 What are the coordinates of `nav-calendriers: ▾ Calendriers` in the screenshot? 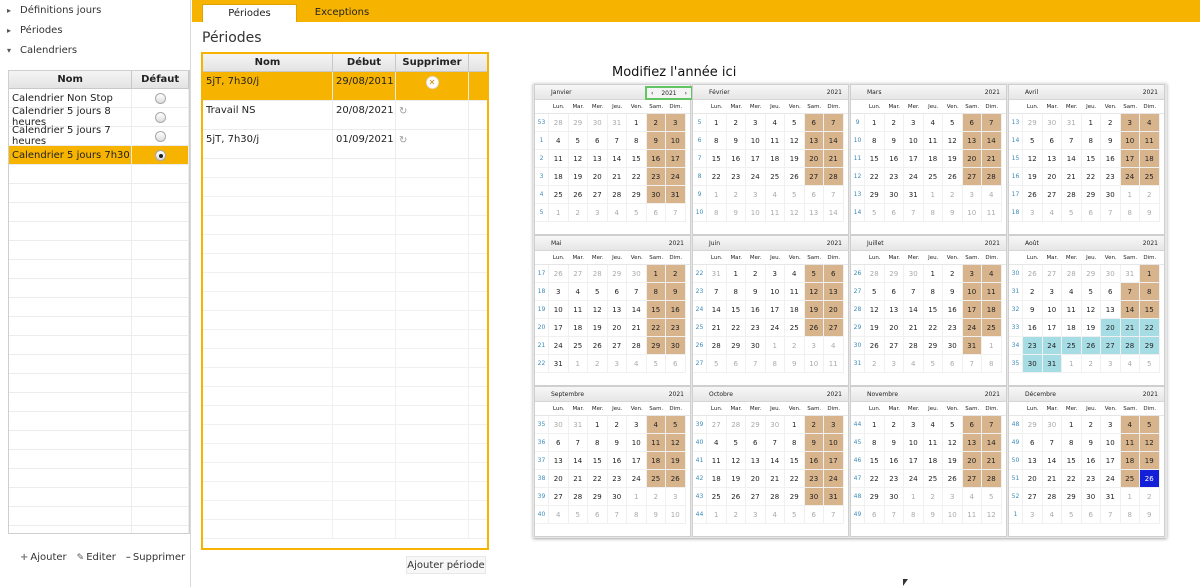 It's located at (38, 51).